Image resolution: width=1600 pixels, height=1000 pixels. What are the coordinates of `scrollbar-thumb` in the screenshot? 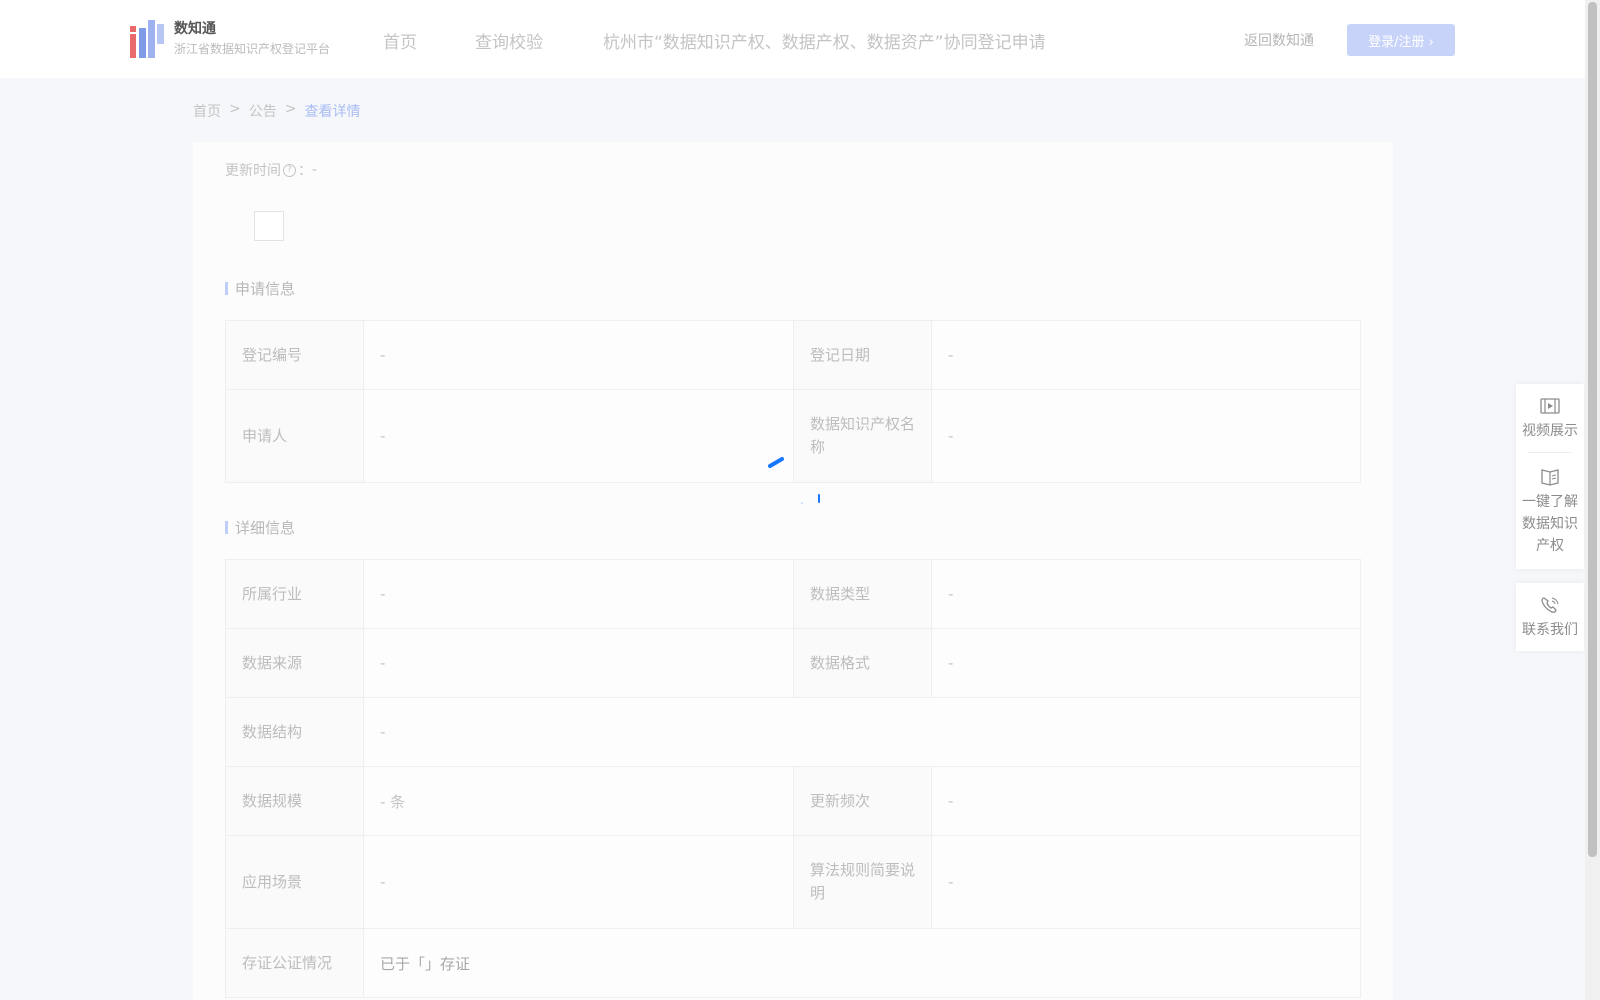 It's located at (1592, 429).